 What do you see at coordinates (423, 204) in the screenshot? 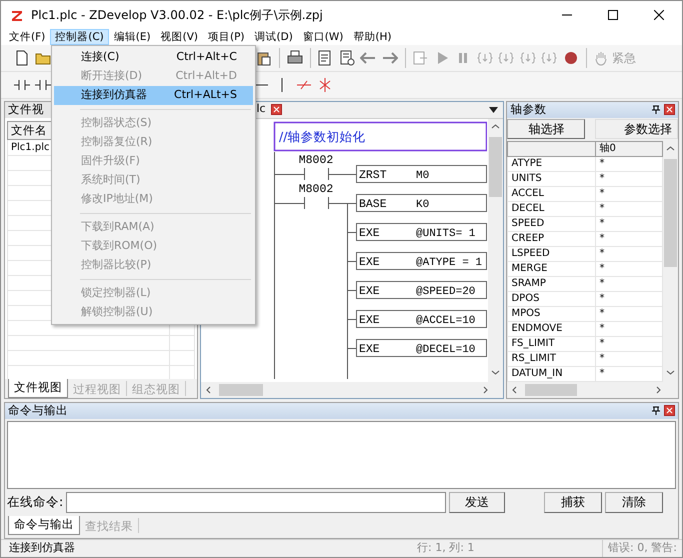
I see `operand-text: K0` at bounding box center [423, 204].